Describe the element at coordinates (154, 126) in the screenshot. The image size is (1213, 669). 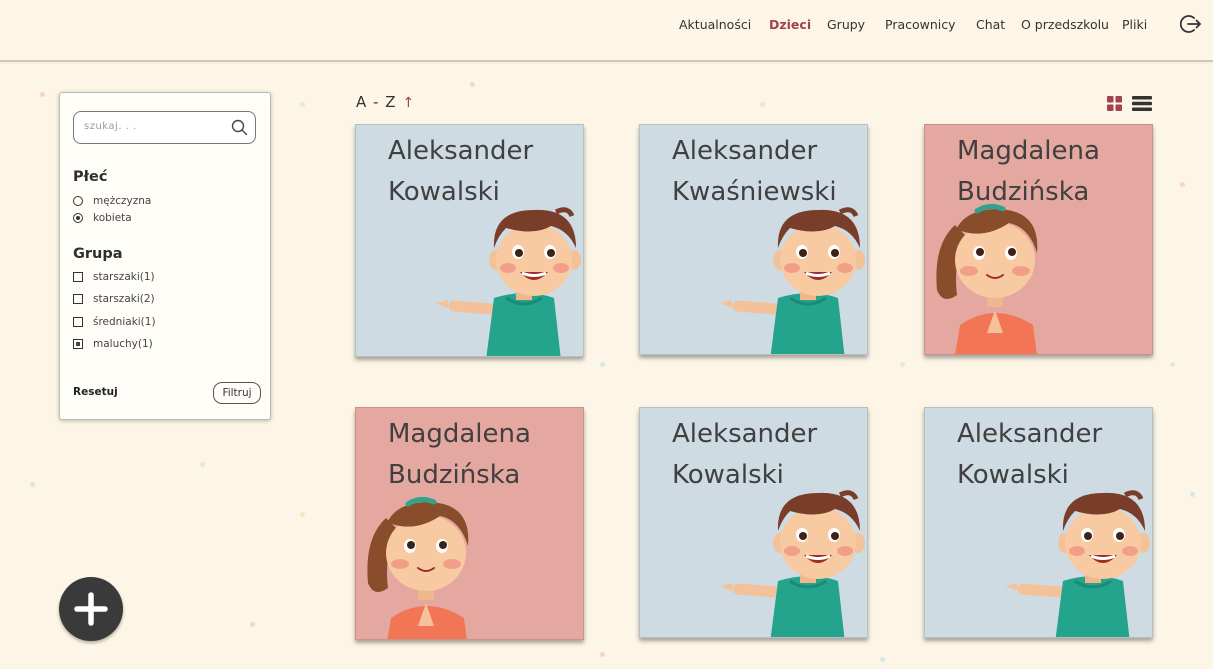
I see `search-input` at that location.